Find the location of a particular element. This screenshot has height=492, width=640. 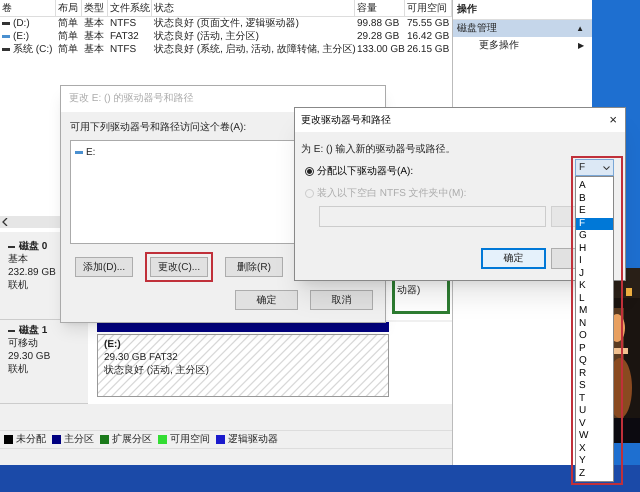

table-cell: (E:) is located at coordinates (21, 36).